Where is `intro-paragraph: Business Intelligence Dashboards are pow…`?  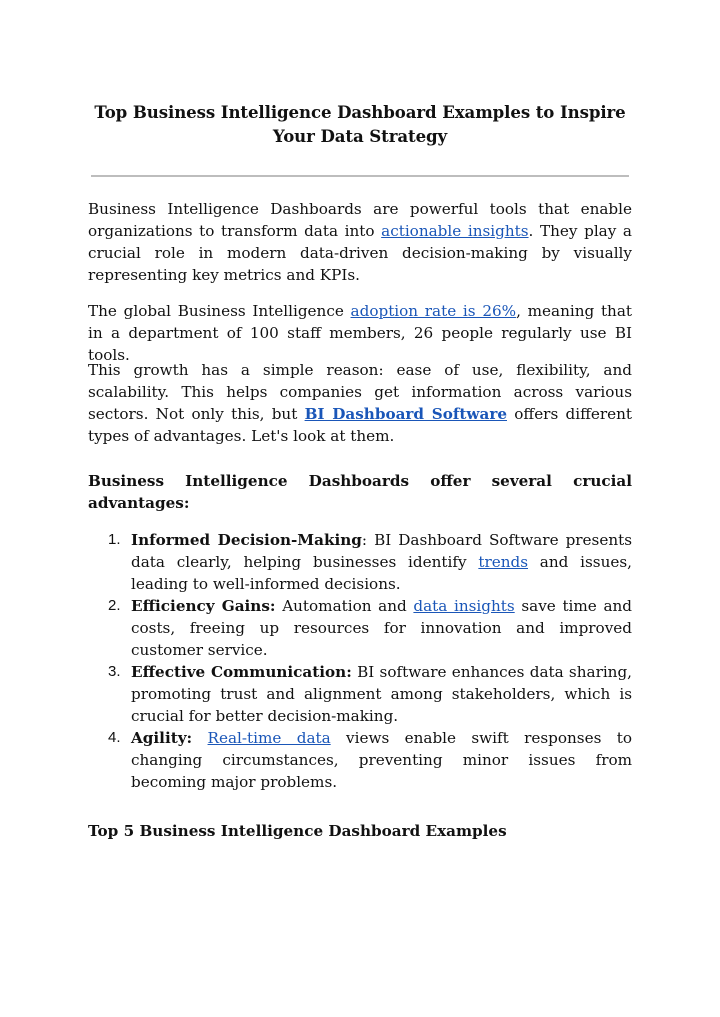
intro-paragraph: Business Intelligence Dashboards are pow… is located at coordinates (360, 242).